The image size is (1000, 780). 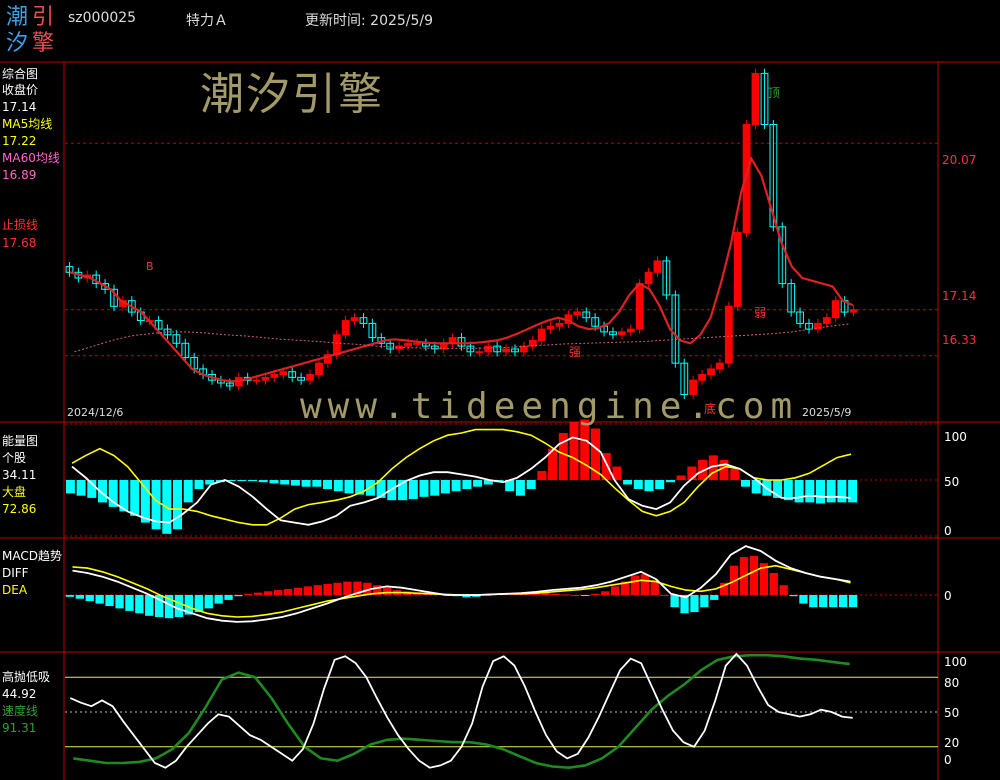 I want to click on p2-tick-0: 0, so click(x=948, y=531).